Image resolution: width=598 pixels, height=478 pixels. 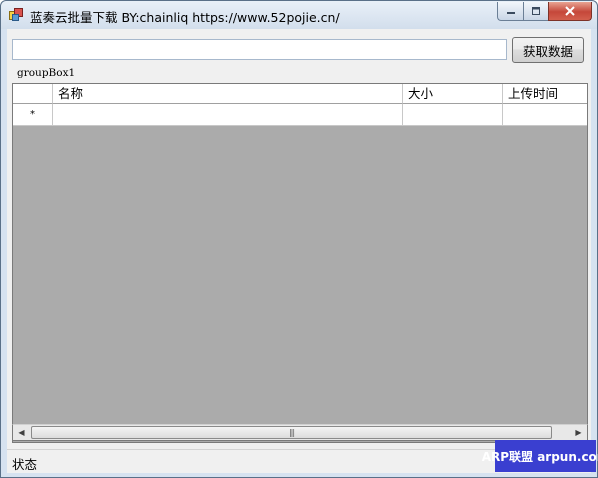 I want to click on column-header-name: 名称, so click(x=228, y=94).